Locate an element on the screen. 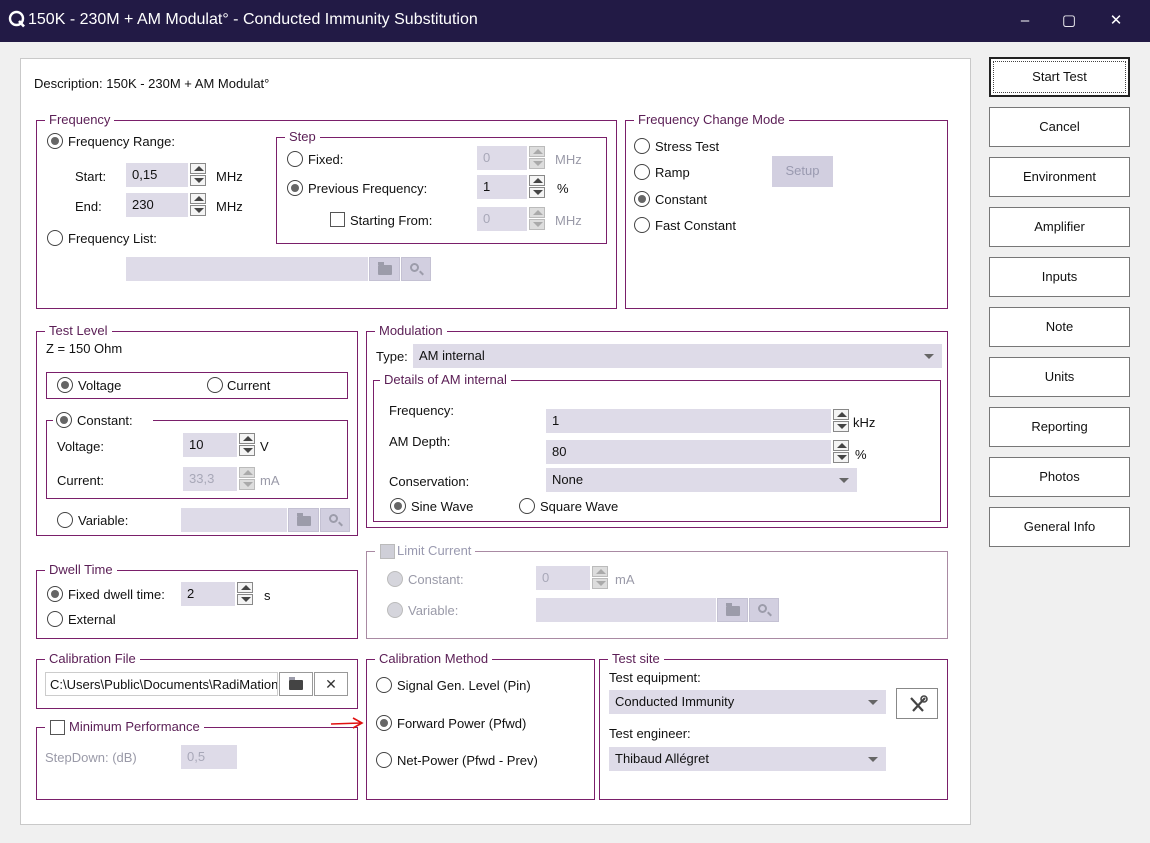 The height and width of the screenshot is (843, 1150). frequency-list-search-button is located at coordinates (416, 269).